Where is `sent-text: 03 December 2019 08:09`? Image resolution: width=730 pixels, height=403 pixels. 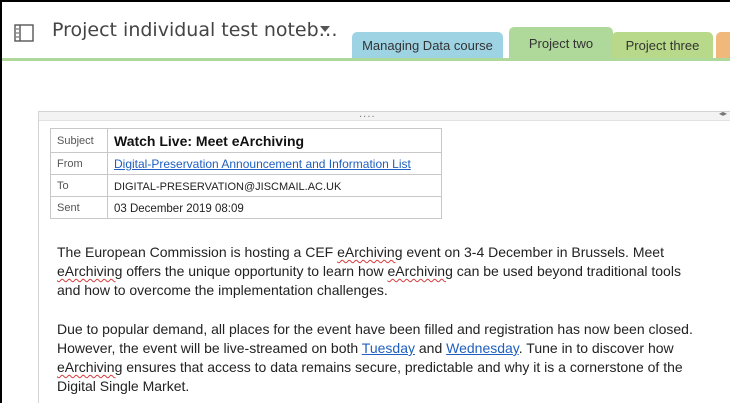
sent-text: 03 December 2019 08:09 is located at coordinates (179, 208).